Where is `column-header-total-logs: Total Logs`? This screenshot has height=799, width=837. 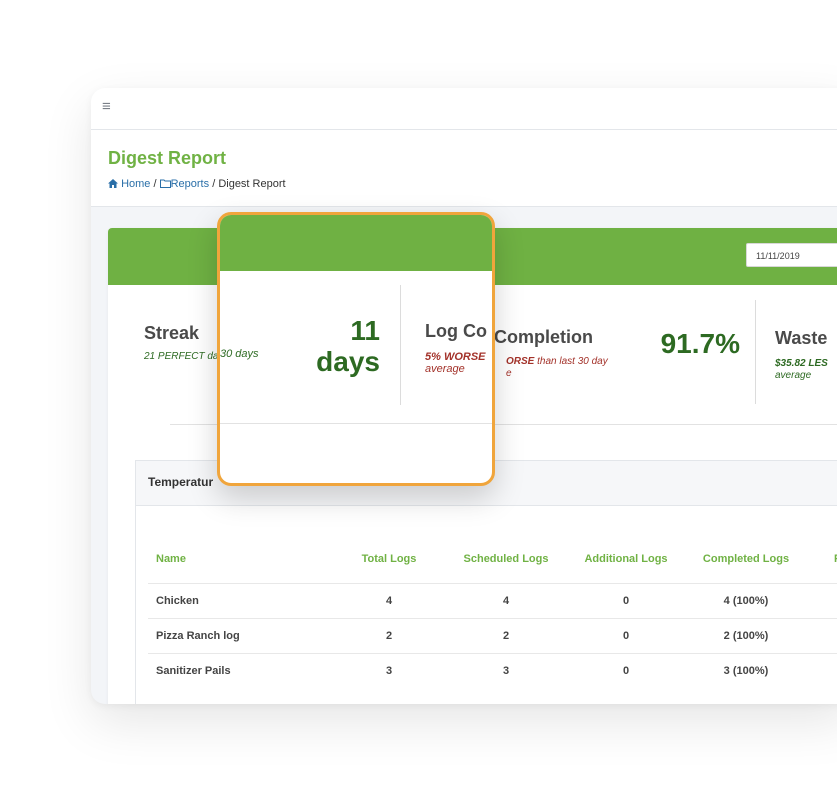
column-header-total-logs: Total Logs is located at coordinates (389, 559).